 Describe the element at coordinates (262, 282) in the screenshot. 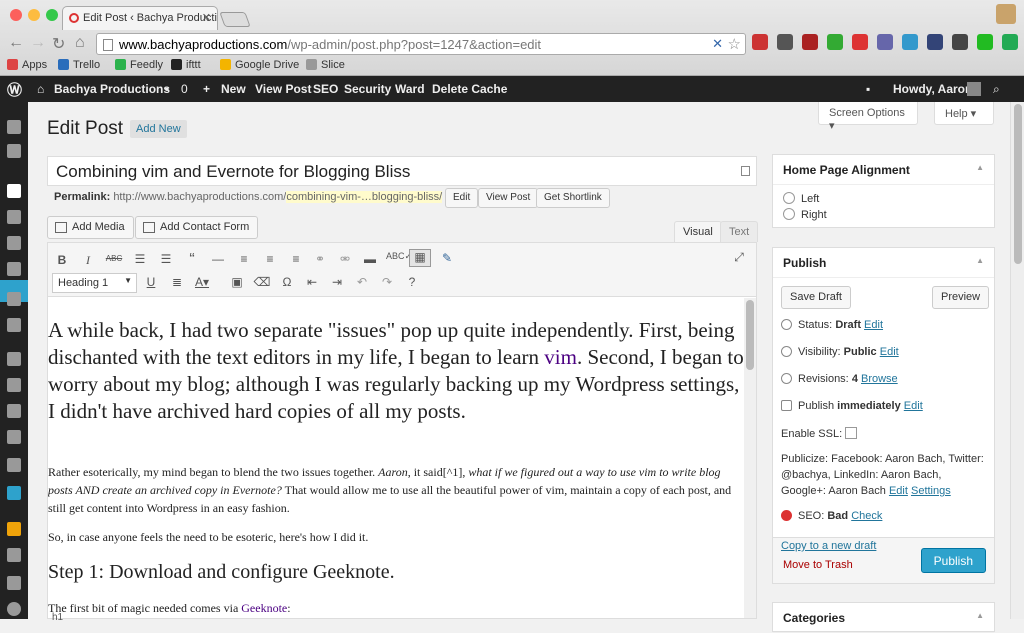

I see `clear-formatting-icon: ⌫` at that location.